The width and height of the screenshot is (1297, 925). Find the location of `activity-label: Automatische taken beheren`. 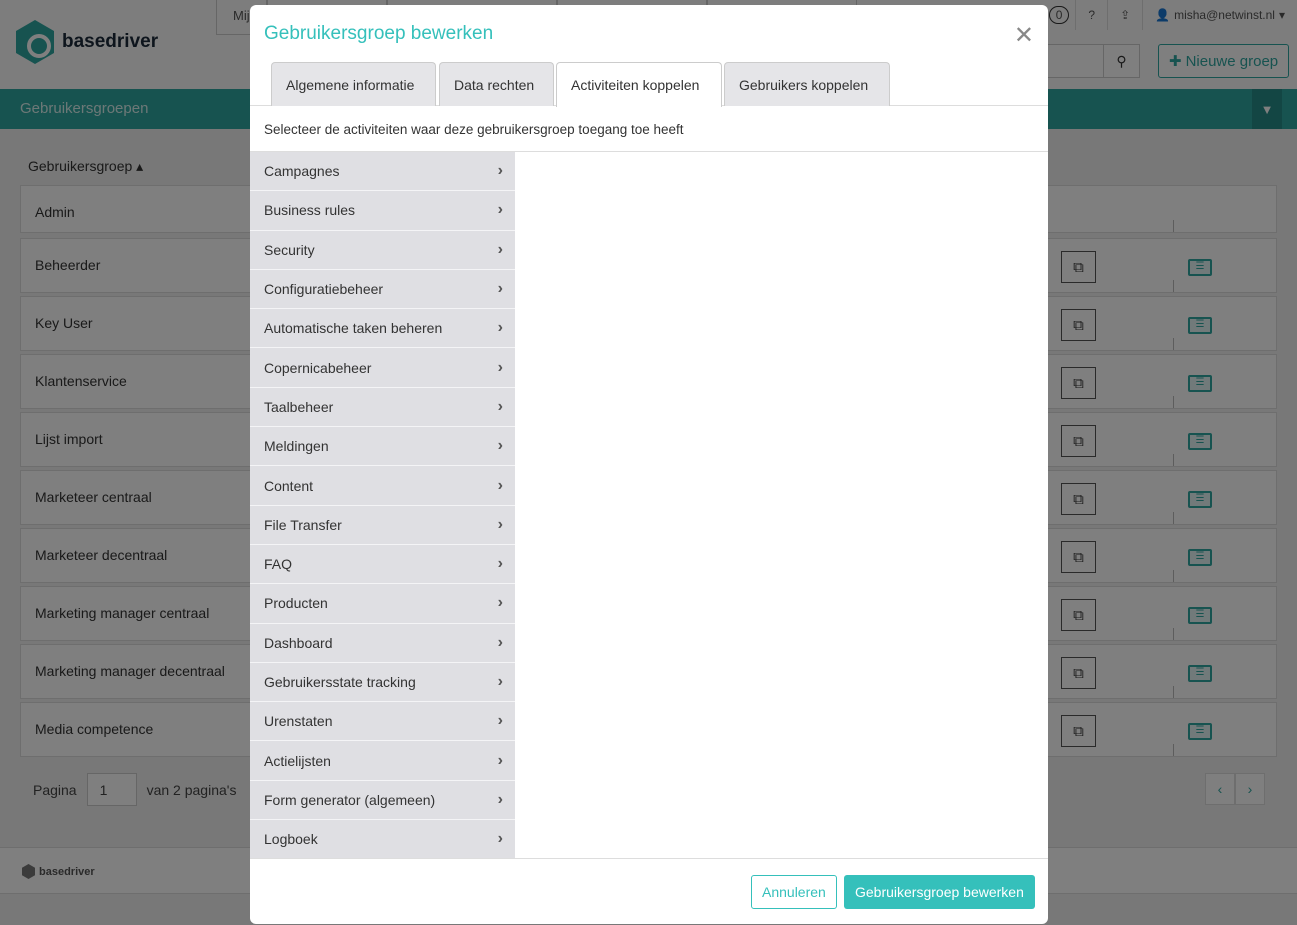

activity-label: Automatische taken beheren is located at coordinates (353, 328).